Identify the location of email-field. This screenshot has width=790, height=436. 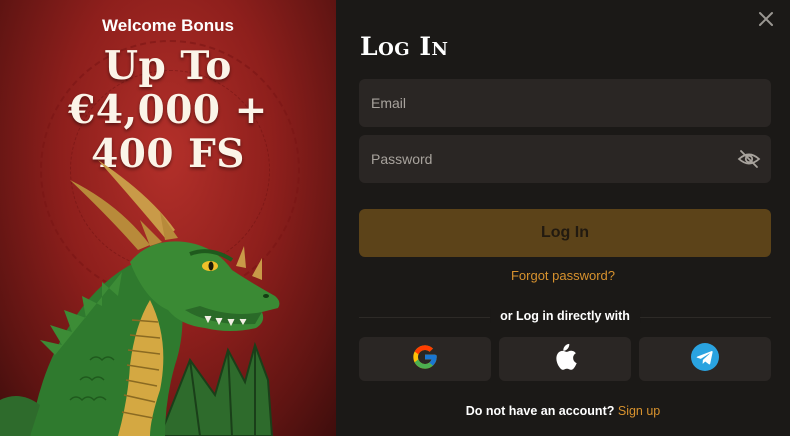
(565, 103).